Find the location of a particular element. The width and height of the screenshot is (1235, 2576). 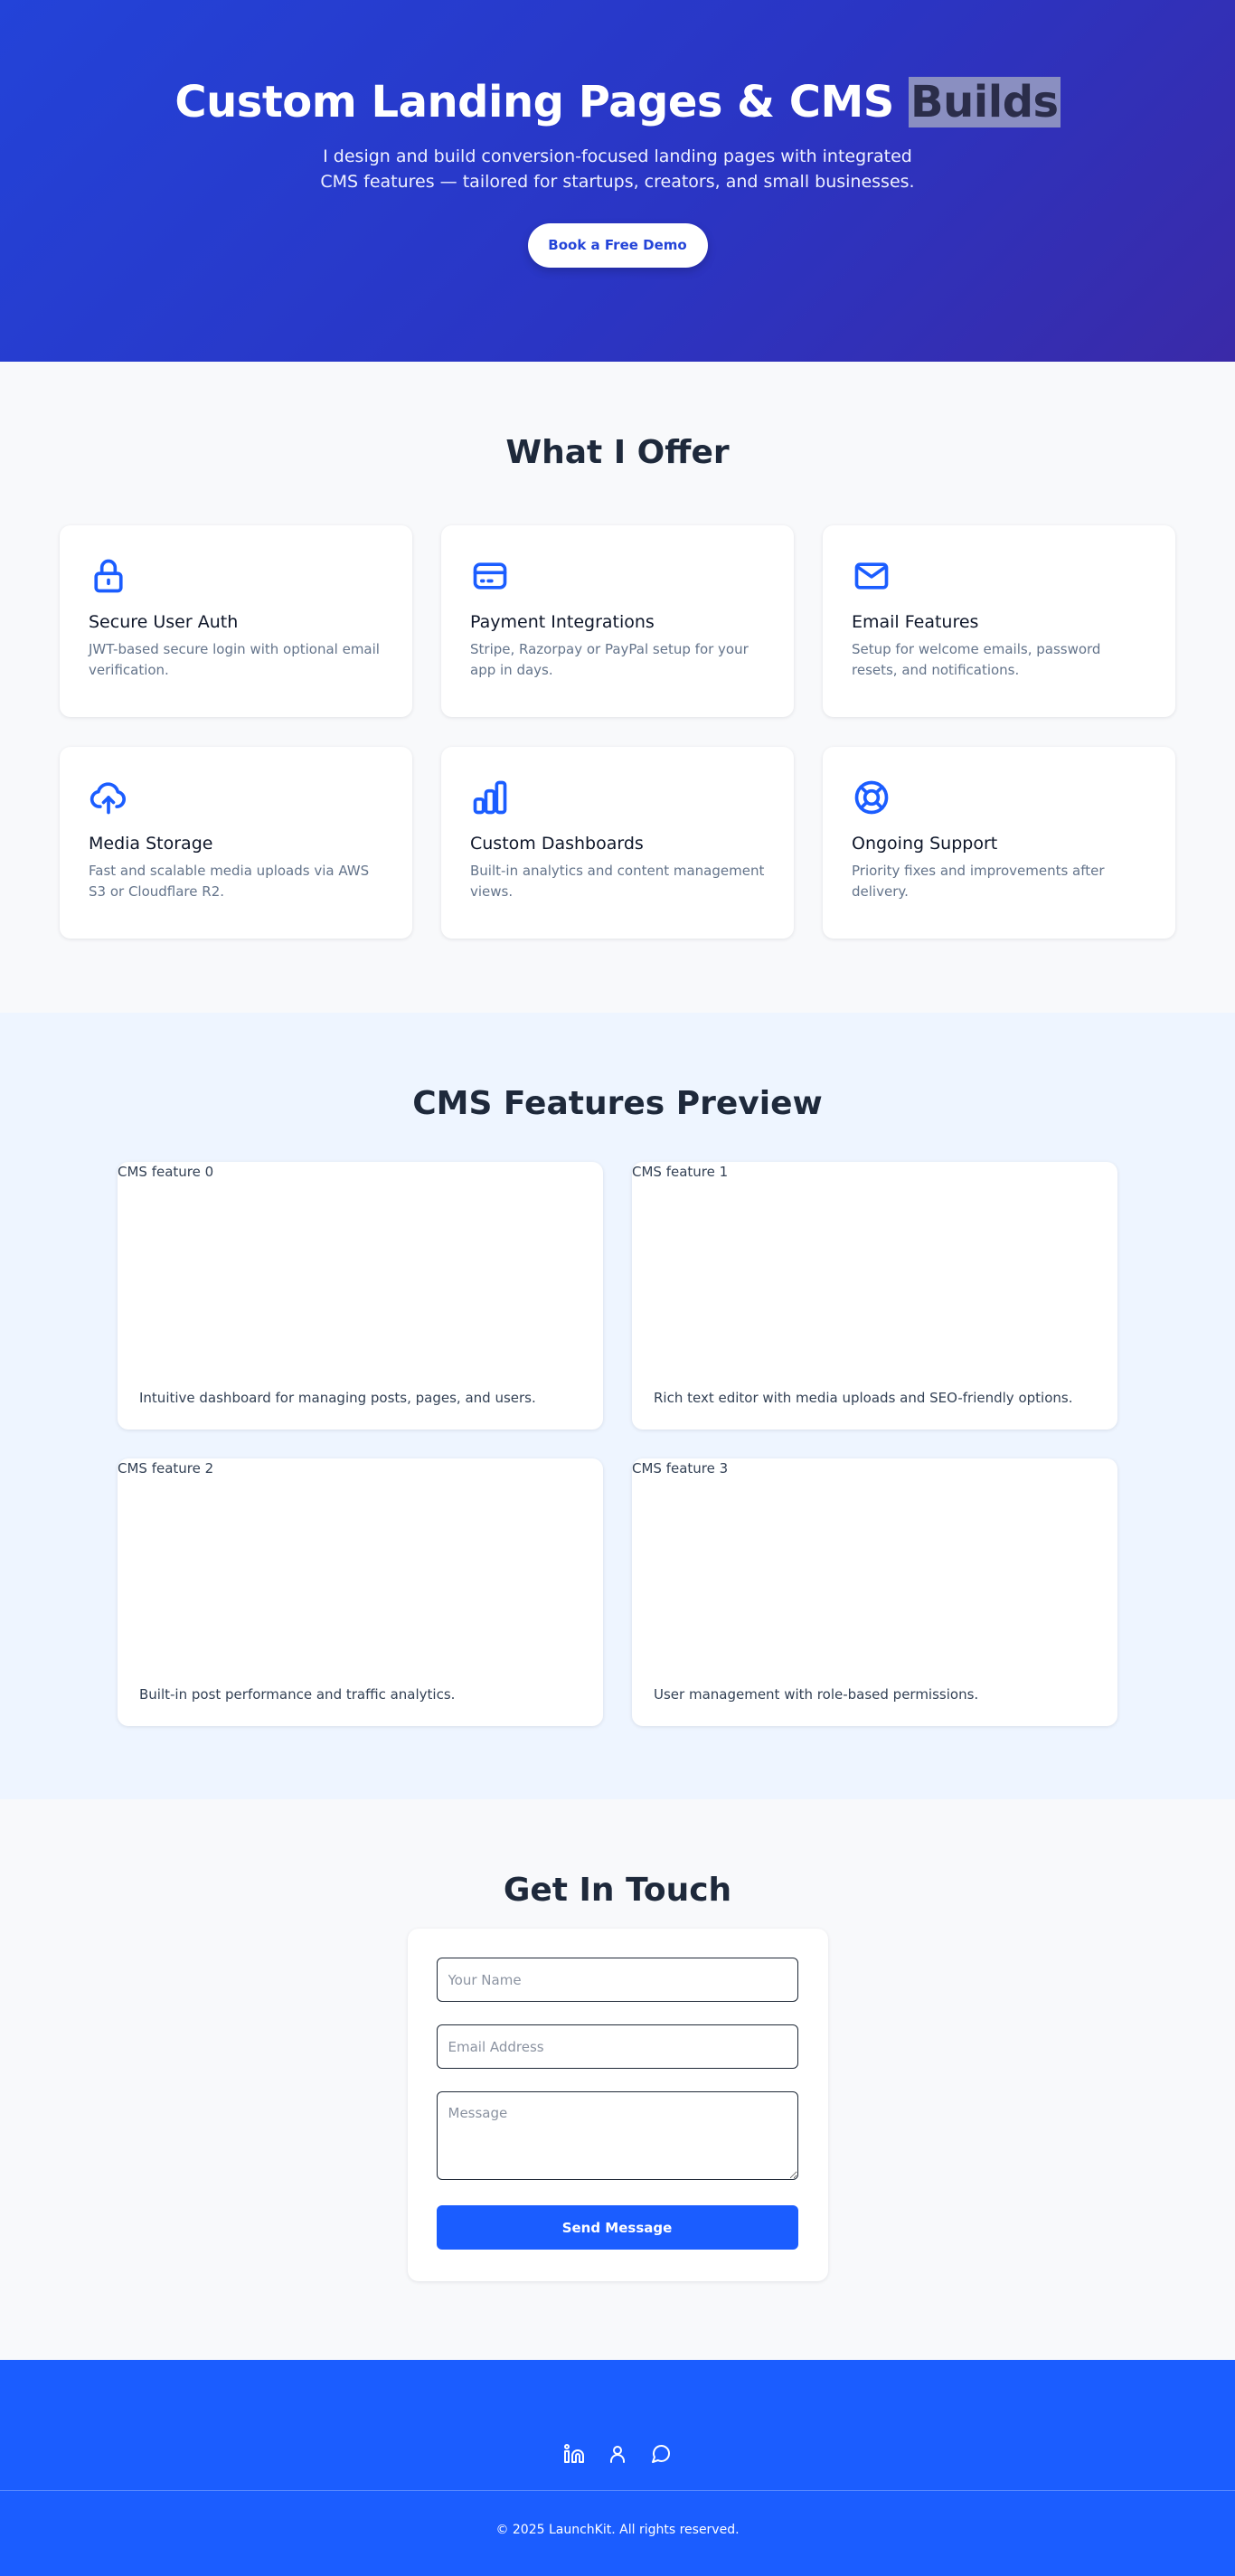

image-alt-text: CMS feature 2 is located at coordinates (166, 1468).